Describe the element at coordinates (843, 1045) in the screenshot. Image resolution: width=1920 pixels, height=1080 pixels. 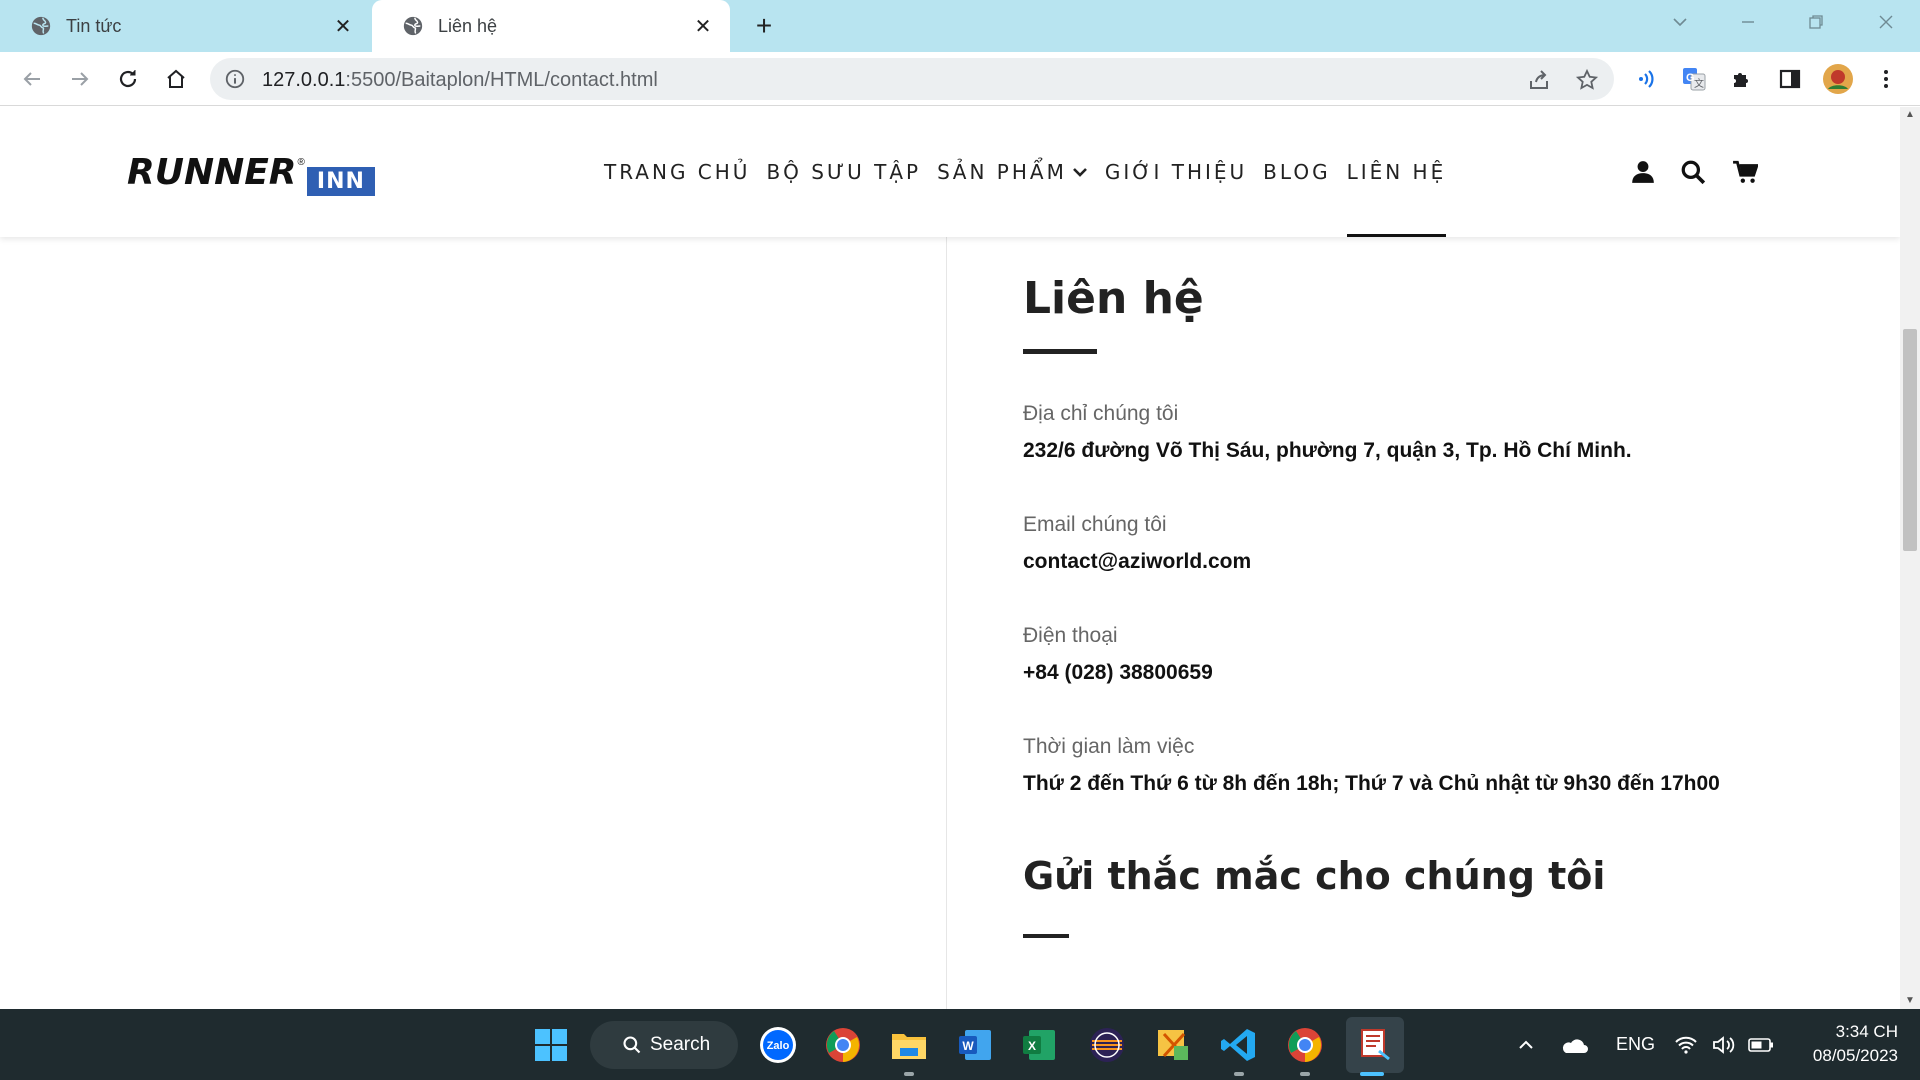
I see `chrome-app-icon` at that location.